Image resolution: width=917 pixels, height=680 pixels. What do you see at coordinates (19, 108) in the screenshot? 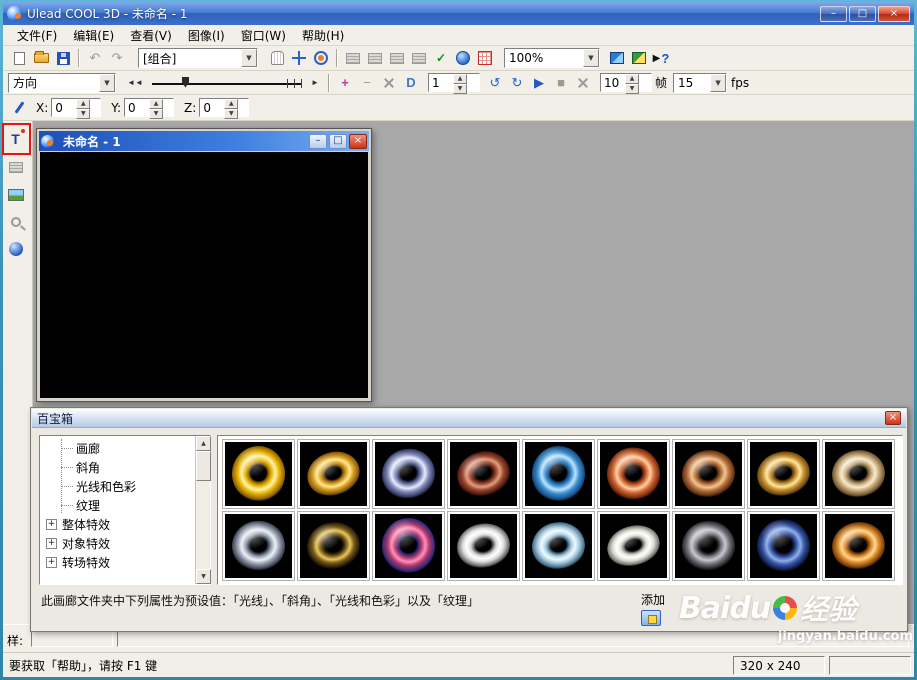
I see `transform-tool-button` at bounding box center [19, 108].